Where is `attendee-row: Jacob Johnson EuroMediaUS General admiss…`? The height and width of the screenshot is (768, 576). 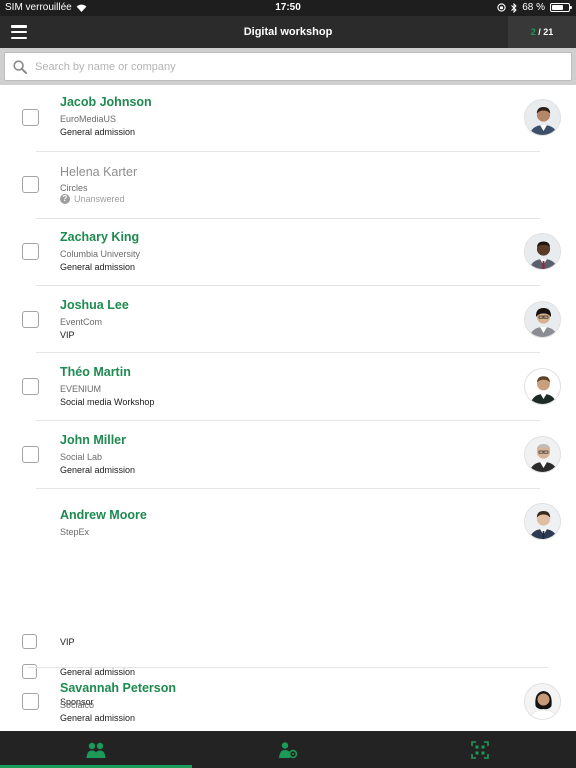
attendee-row: Jacob Johnson EuroMediaUS General admiss… is located at coordinates (288, 118).